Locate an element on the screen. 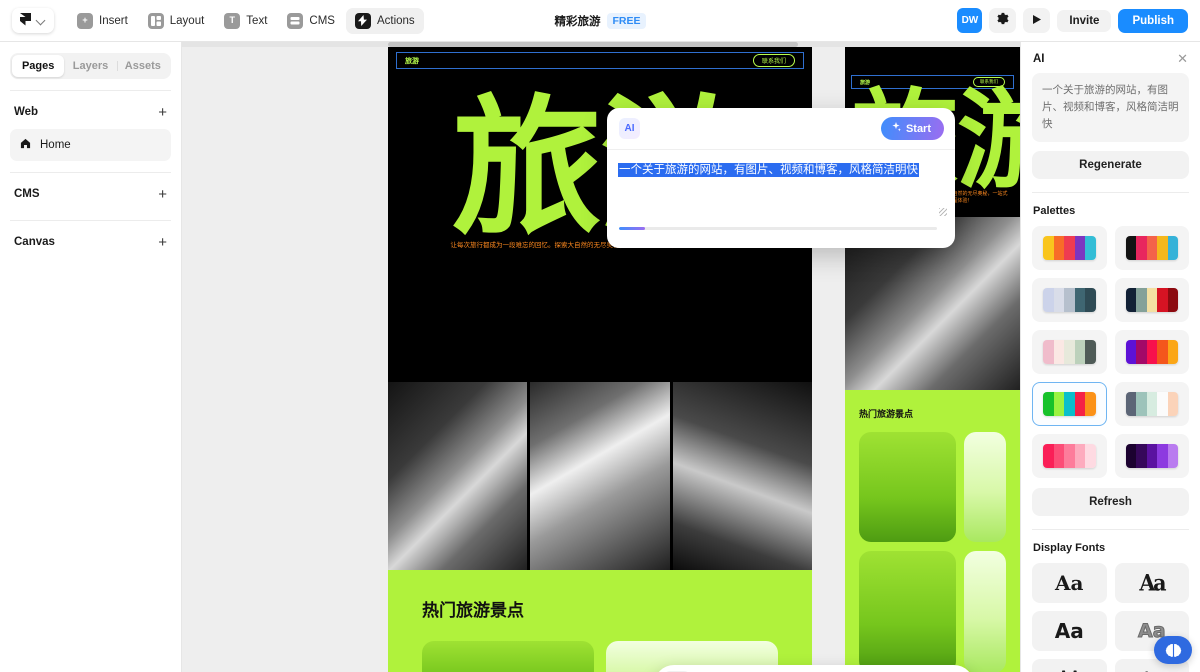 This screenshot has height=672, width=1200. menu-item-actions: Actions is located at coordinates (384, 20).